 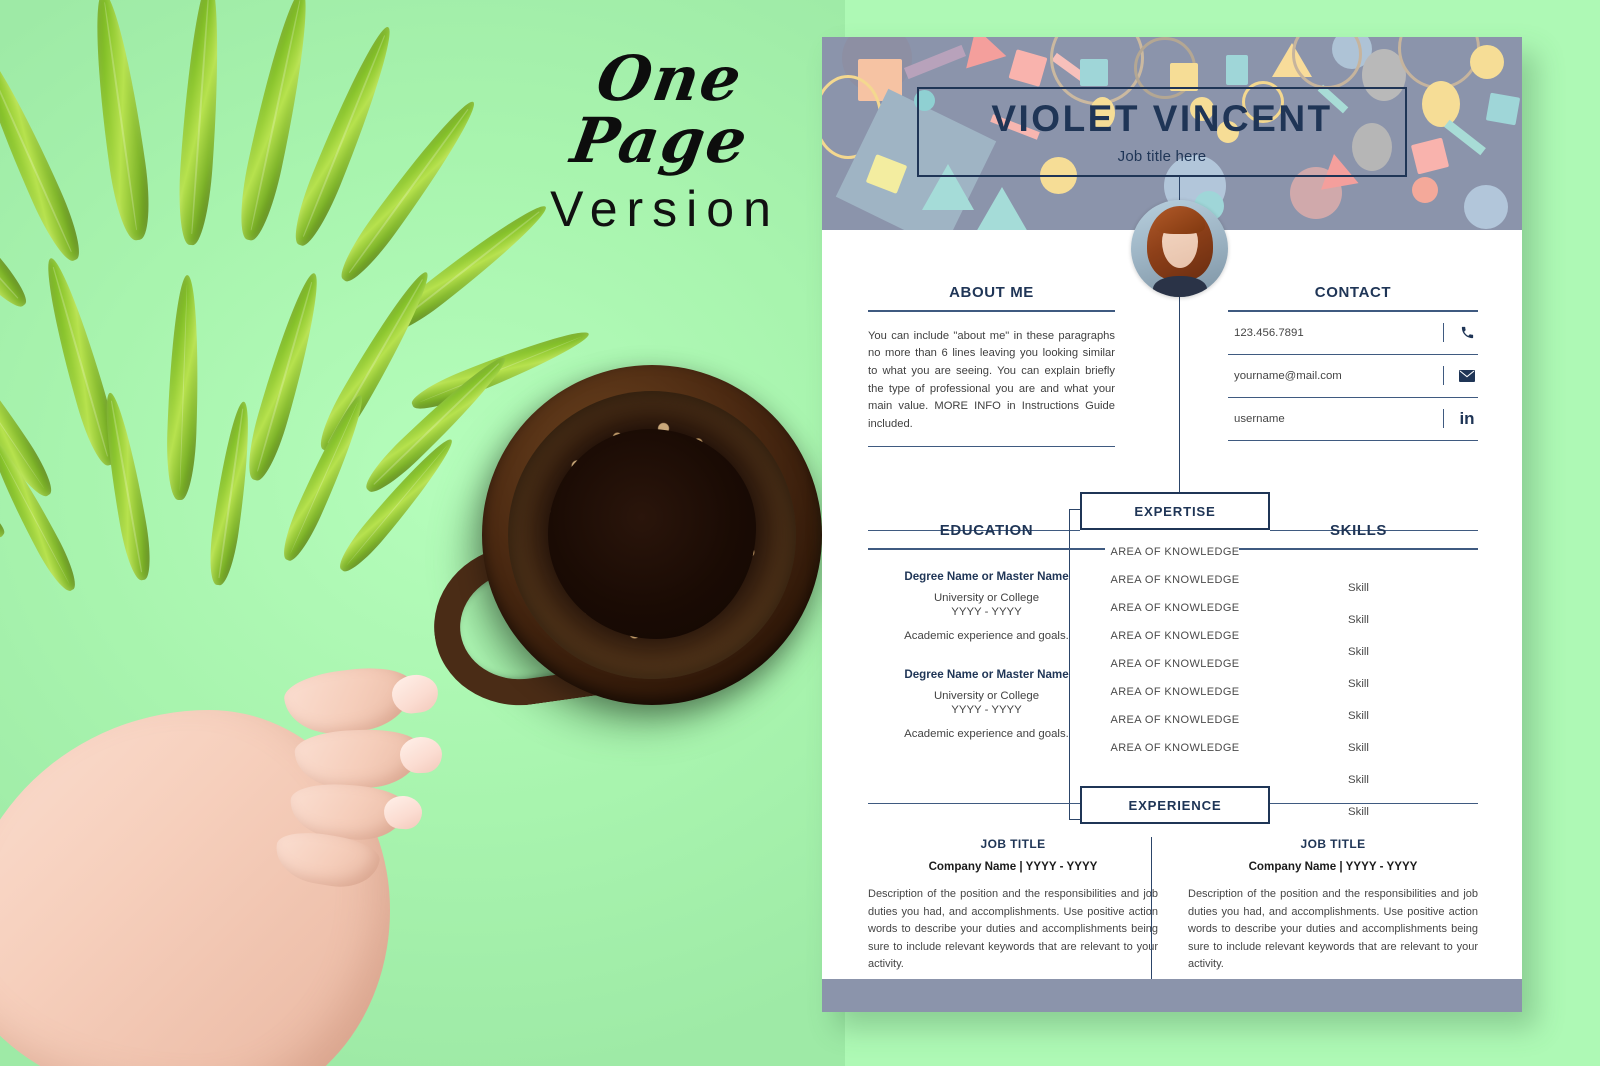 I want to click on skills-heading: SKILLS, so click(x=1358, y=530).